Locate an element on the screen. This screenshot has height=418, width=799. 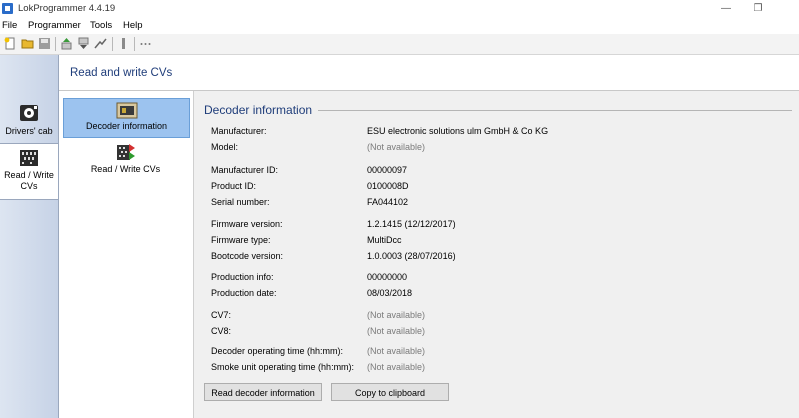
field-label: Manufacturer ID: is located at coordinates (245, 170).